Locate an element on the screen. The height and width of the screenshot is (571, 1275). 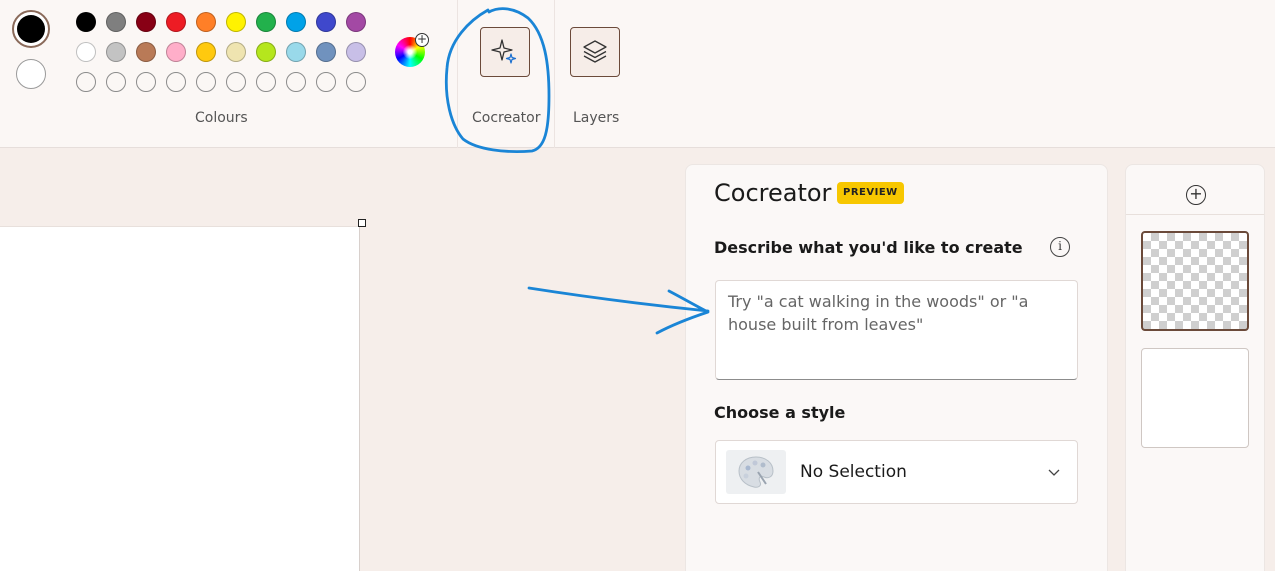
layer-thumbnail-active is located at coordinates (1195, 281).